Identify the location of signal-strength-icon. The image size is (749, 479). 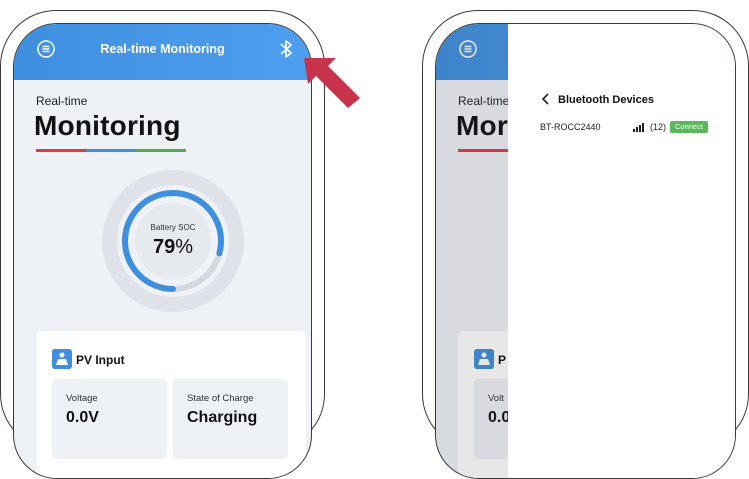
(638, 127).